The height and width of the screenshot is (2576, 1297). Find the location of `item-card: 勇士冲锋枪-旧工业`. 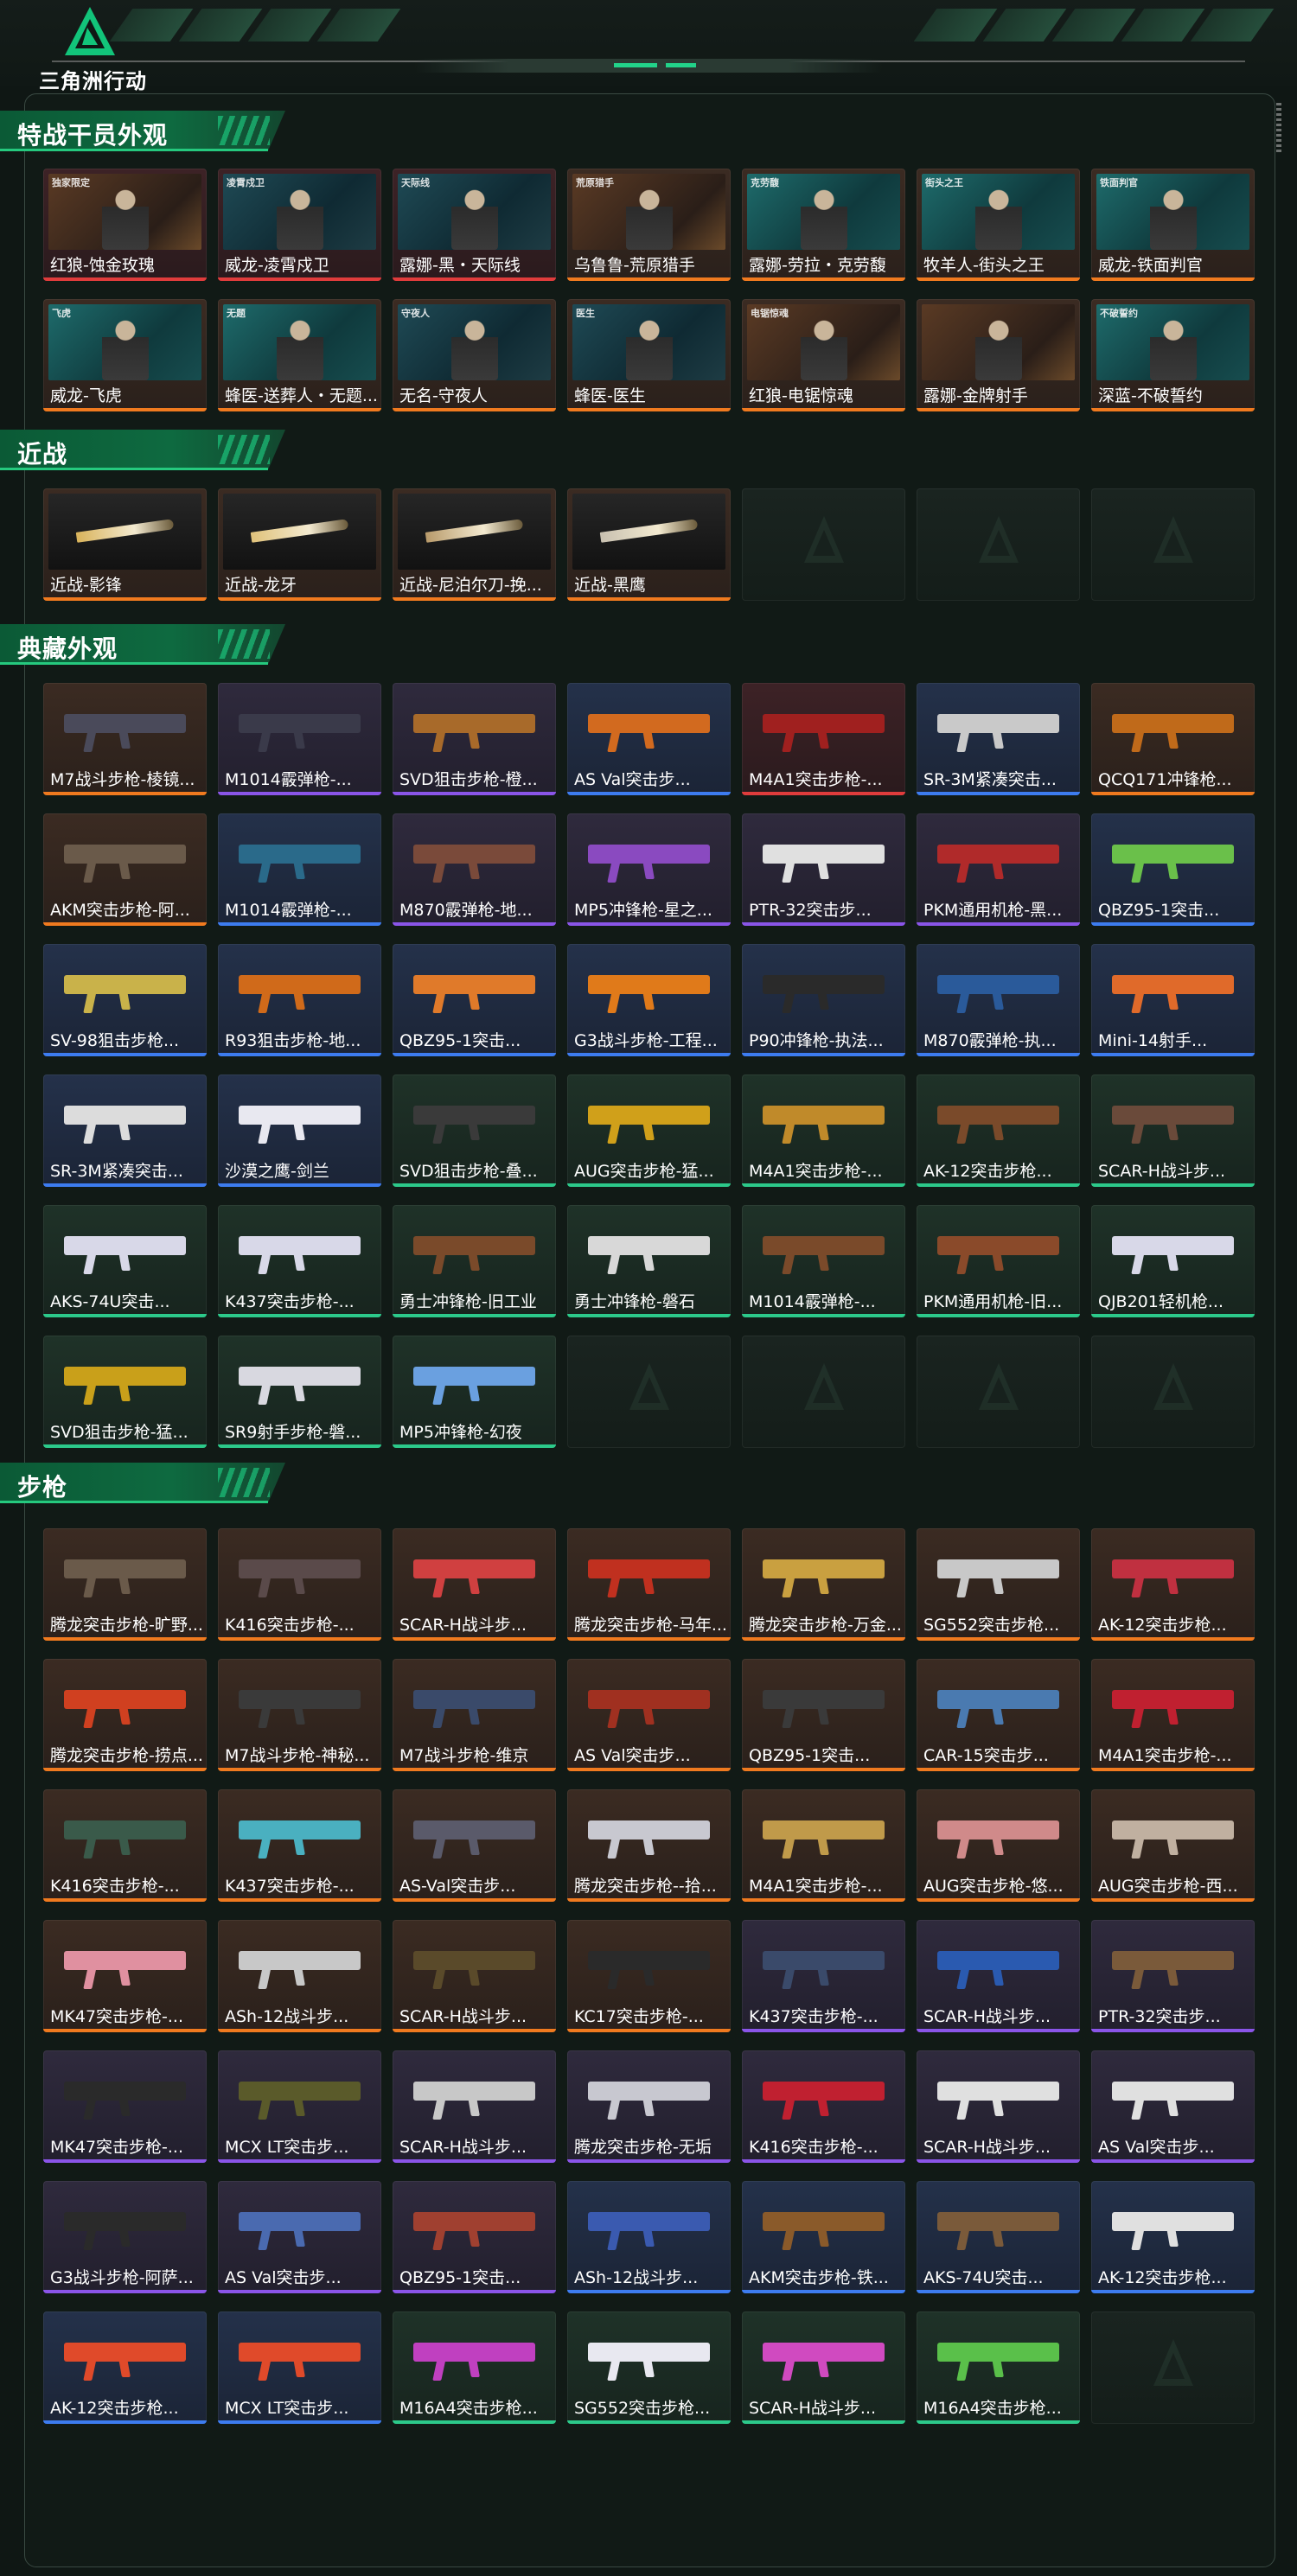

item-card: 勇士冲锋枪-旧工业 is located at coordinates (475, 1261).